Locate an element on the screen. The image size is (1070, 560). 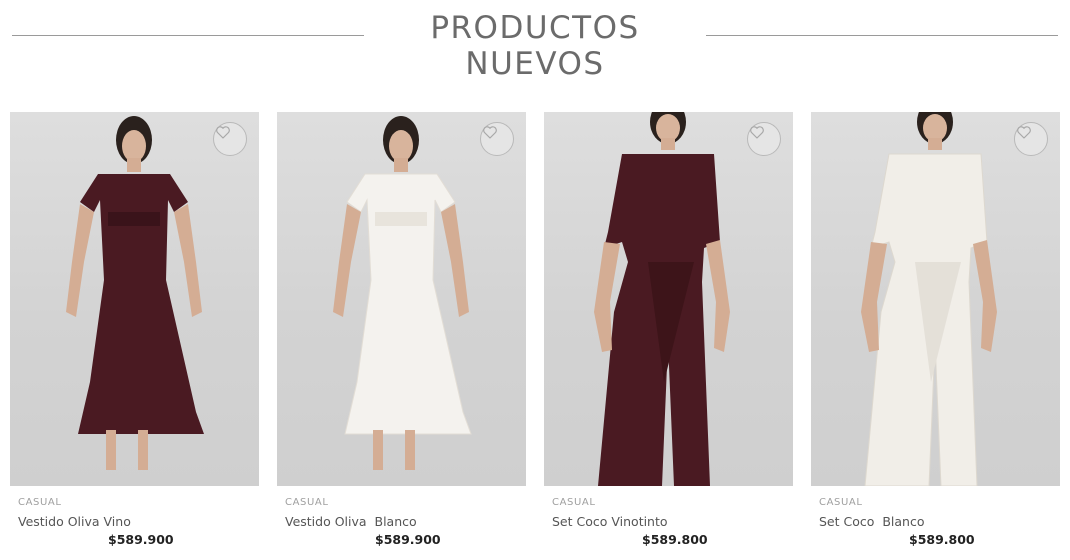
section-title: PRODUCTOS NUEVOS is located at coordinates (535, 46).